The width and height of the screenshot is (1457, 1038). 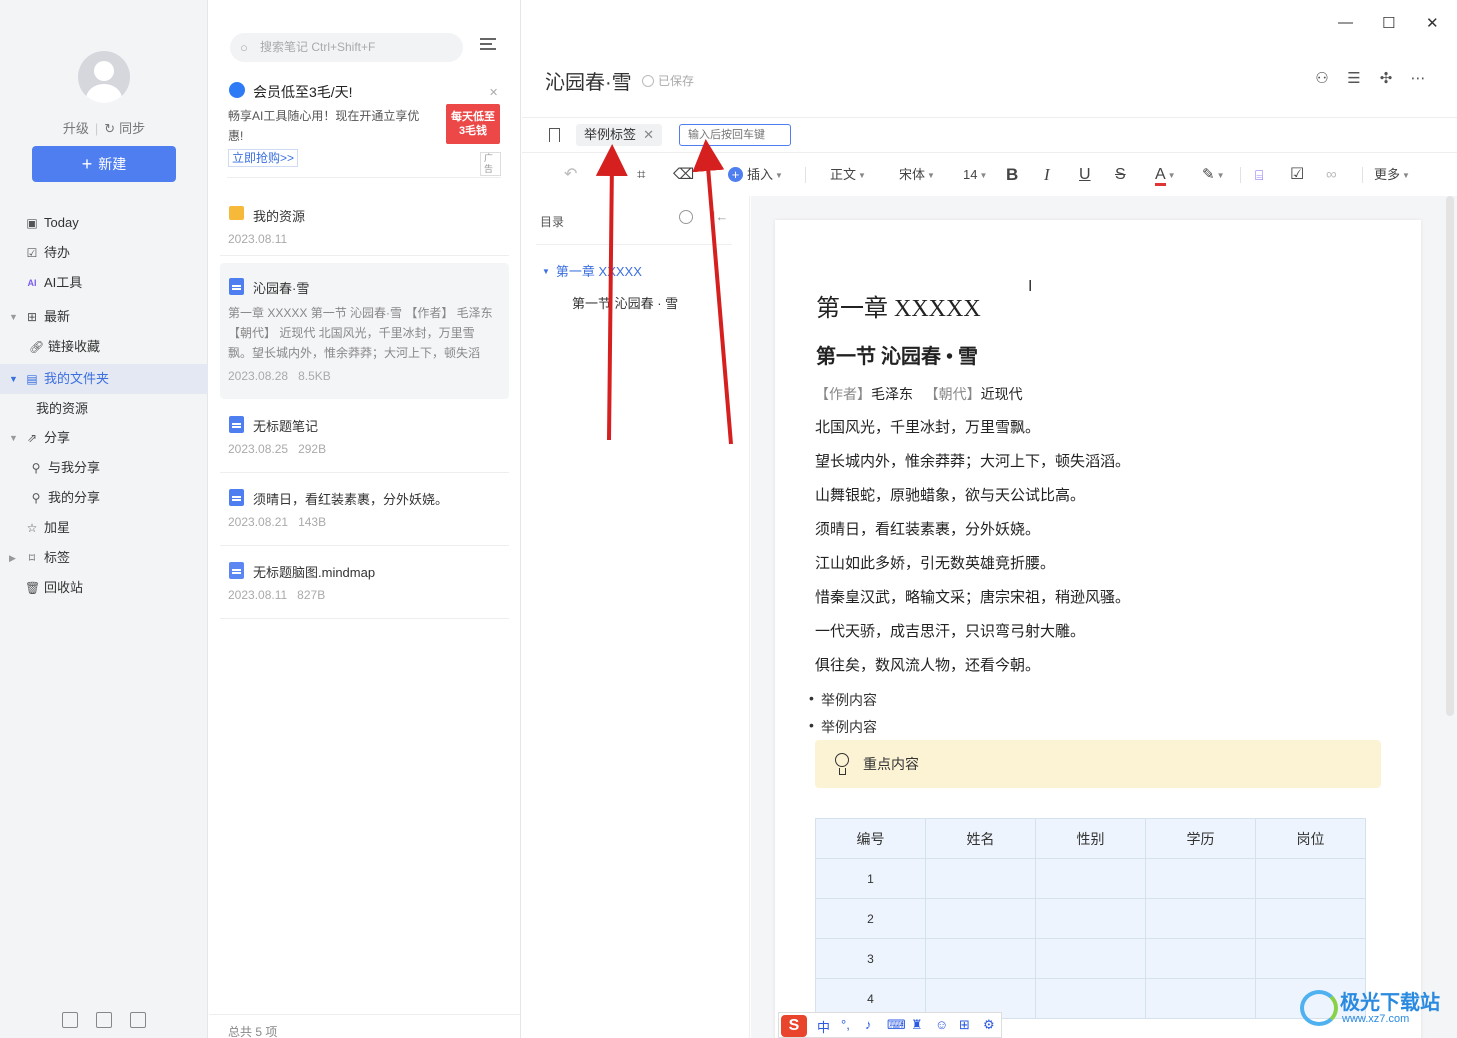 What do you see at coordinates (619, 135) in the screenshot?
I see `tag-chip: 举例标签 ✕` at bounding box center [619, 135].